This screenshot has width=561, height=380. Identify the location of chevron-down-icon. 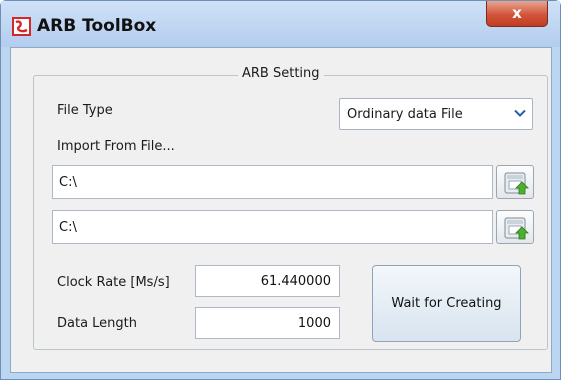
(520, 113).